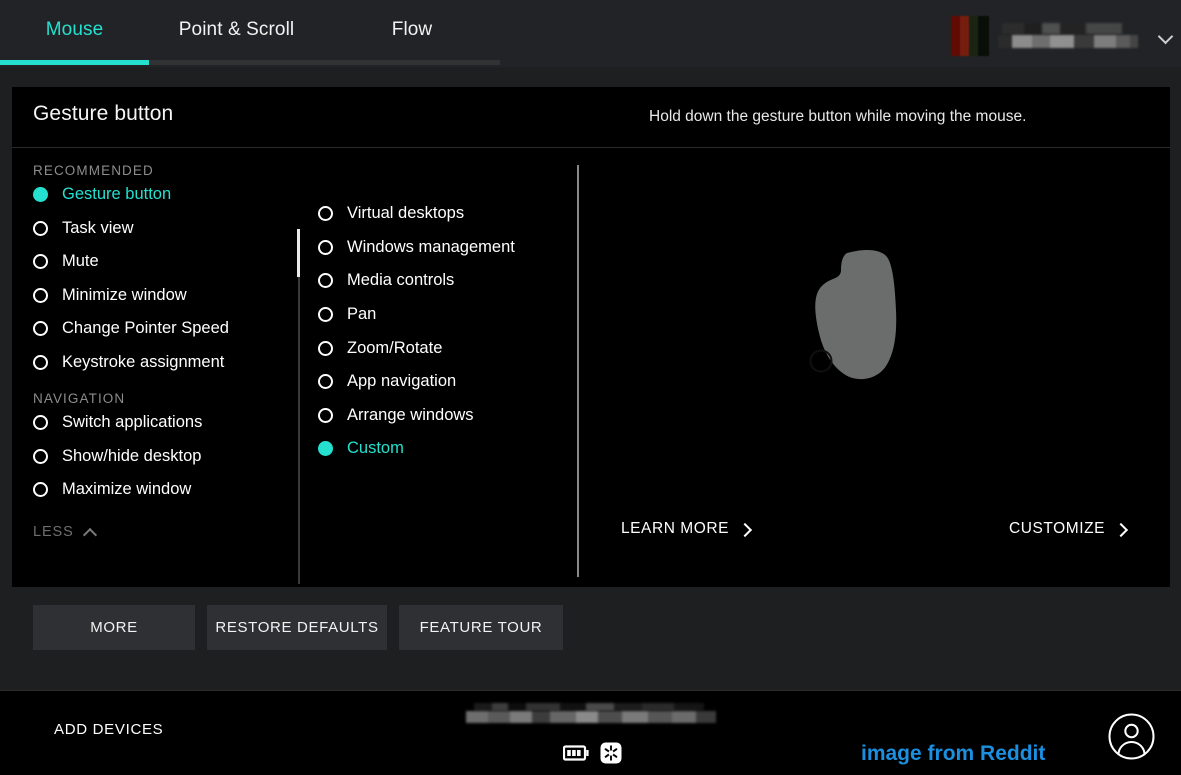 The width and height of the screenshot is (1181, 775). I want to click on sidebar-item-change-pointer-speed: Change Pointer Speed, so click(149, 329).